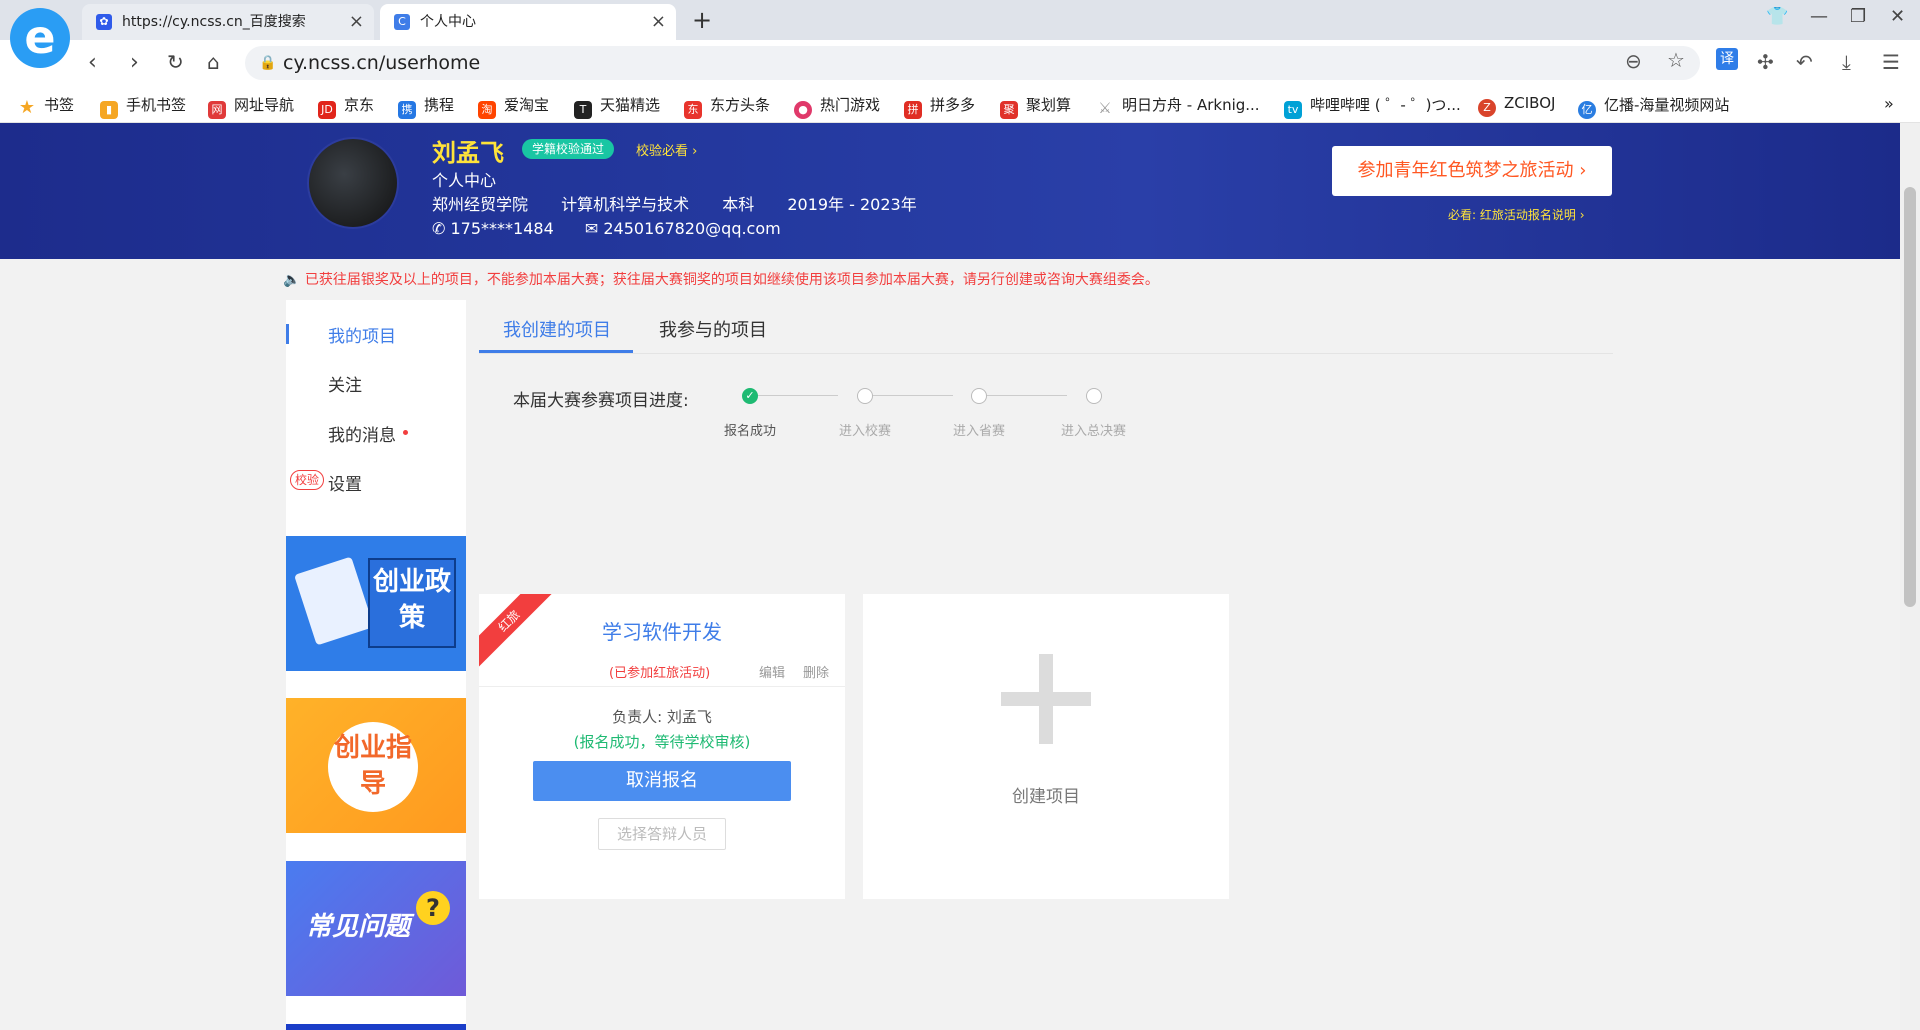 This screenshot has width=1920, height=1030. I want to click on sidebar-item-follow: 关注, so click(345, 383).